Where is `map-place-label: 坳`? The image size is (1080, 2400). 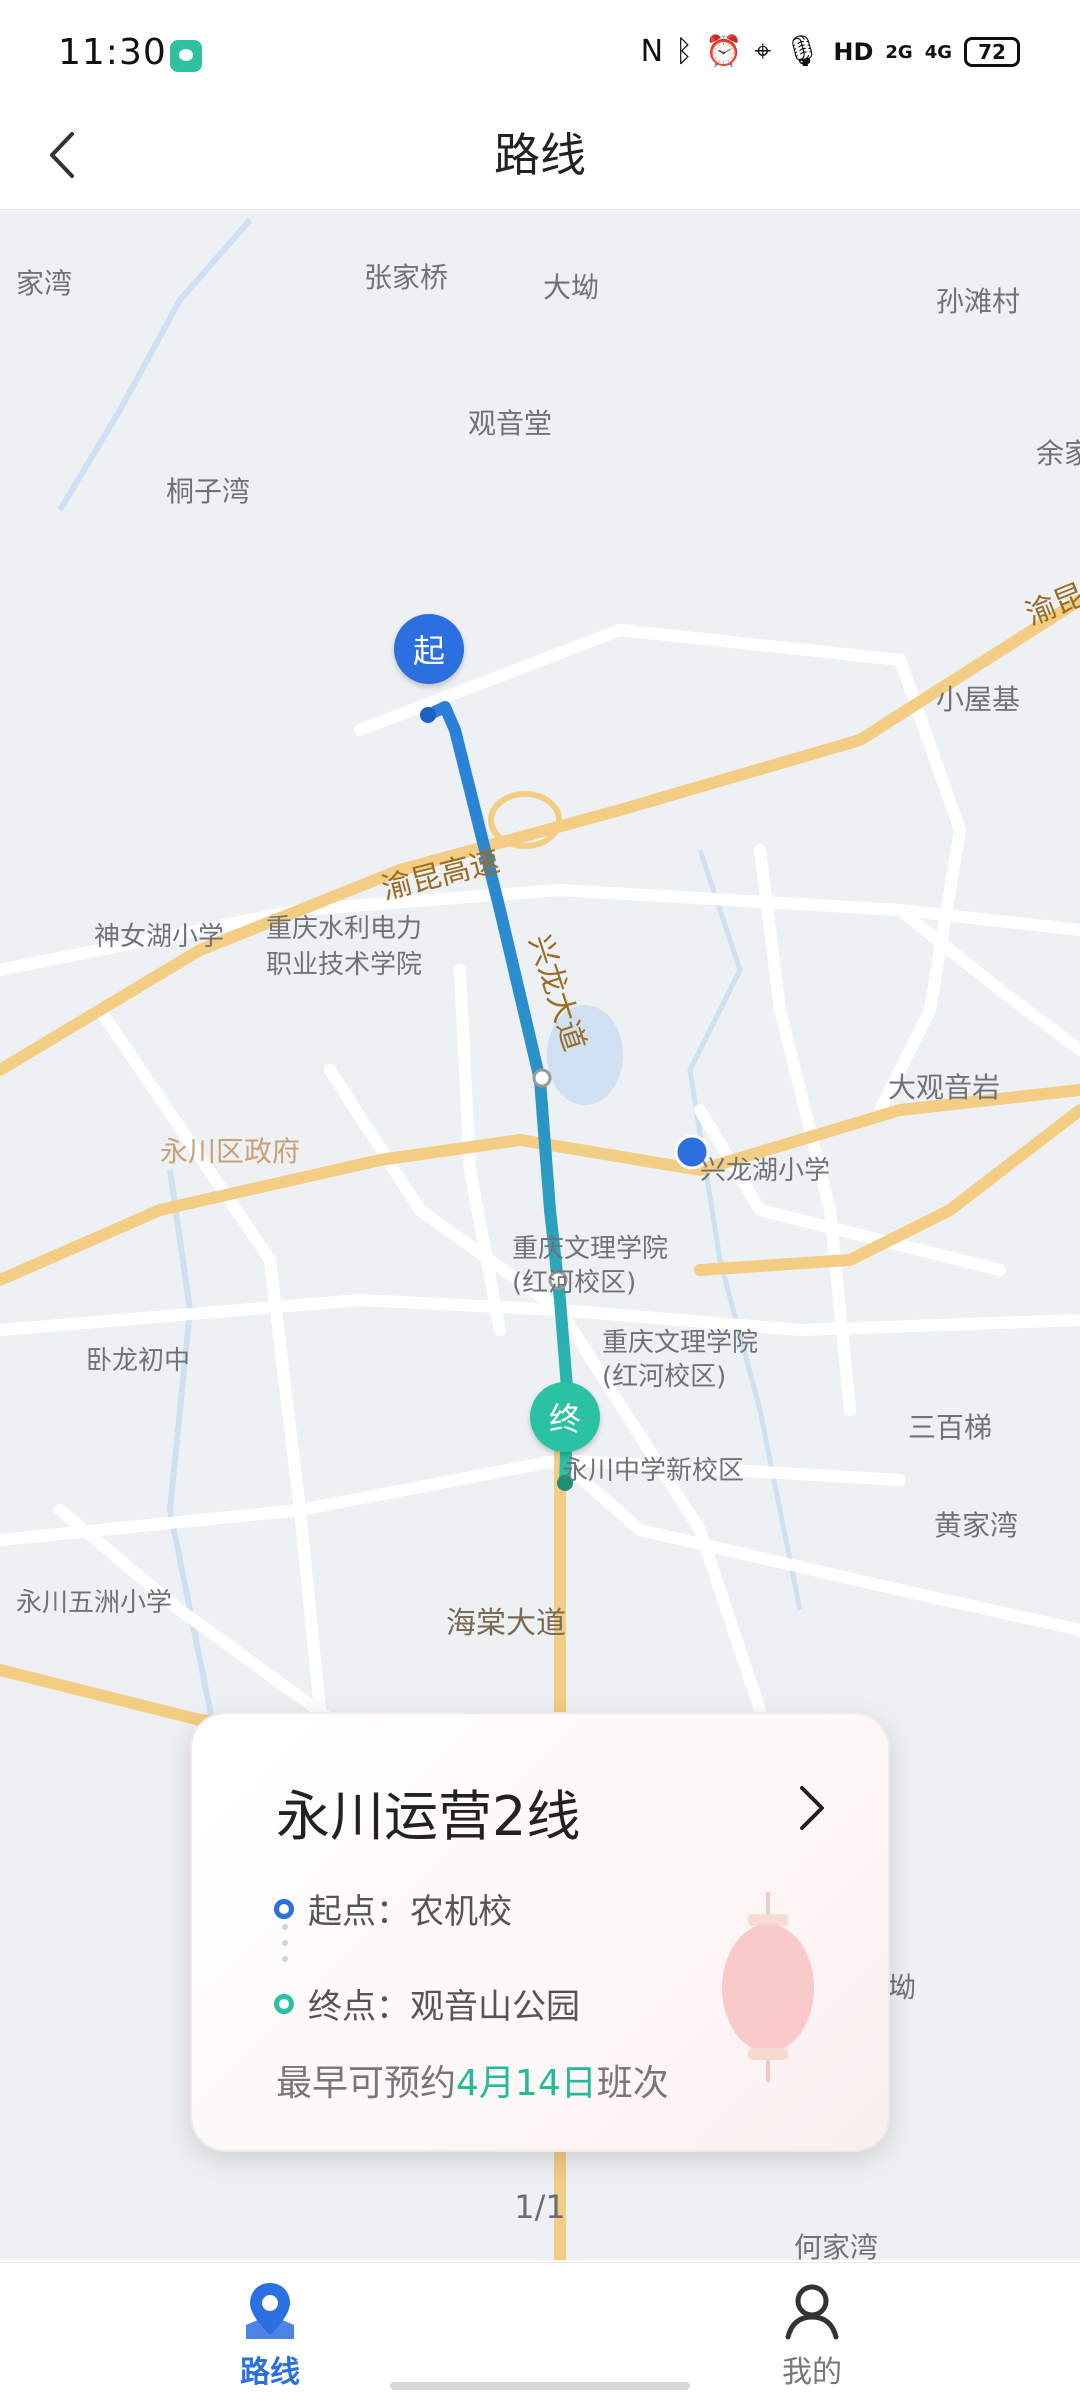
map-place-label: 坳 is located at coordinates (902, 1987).